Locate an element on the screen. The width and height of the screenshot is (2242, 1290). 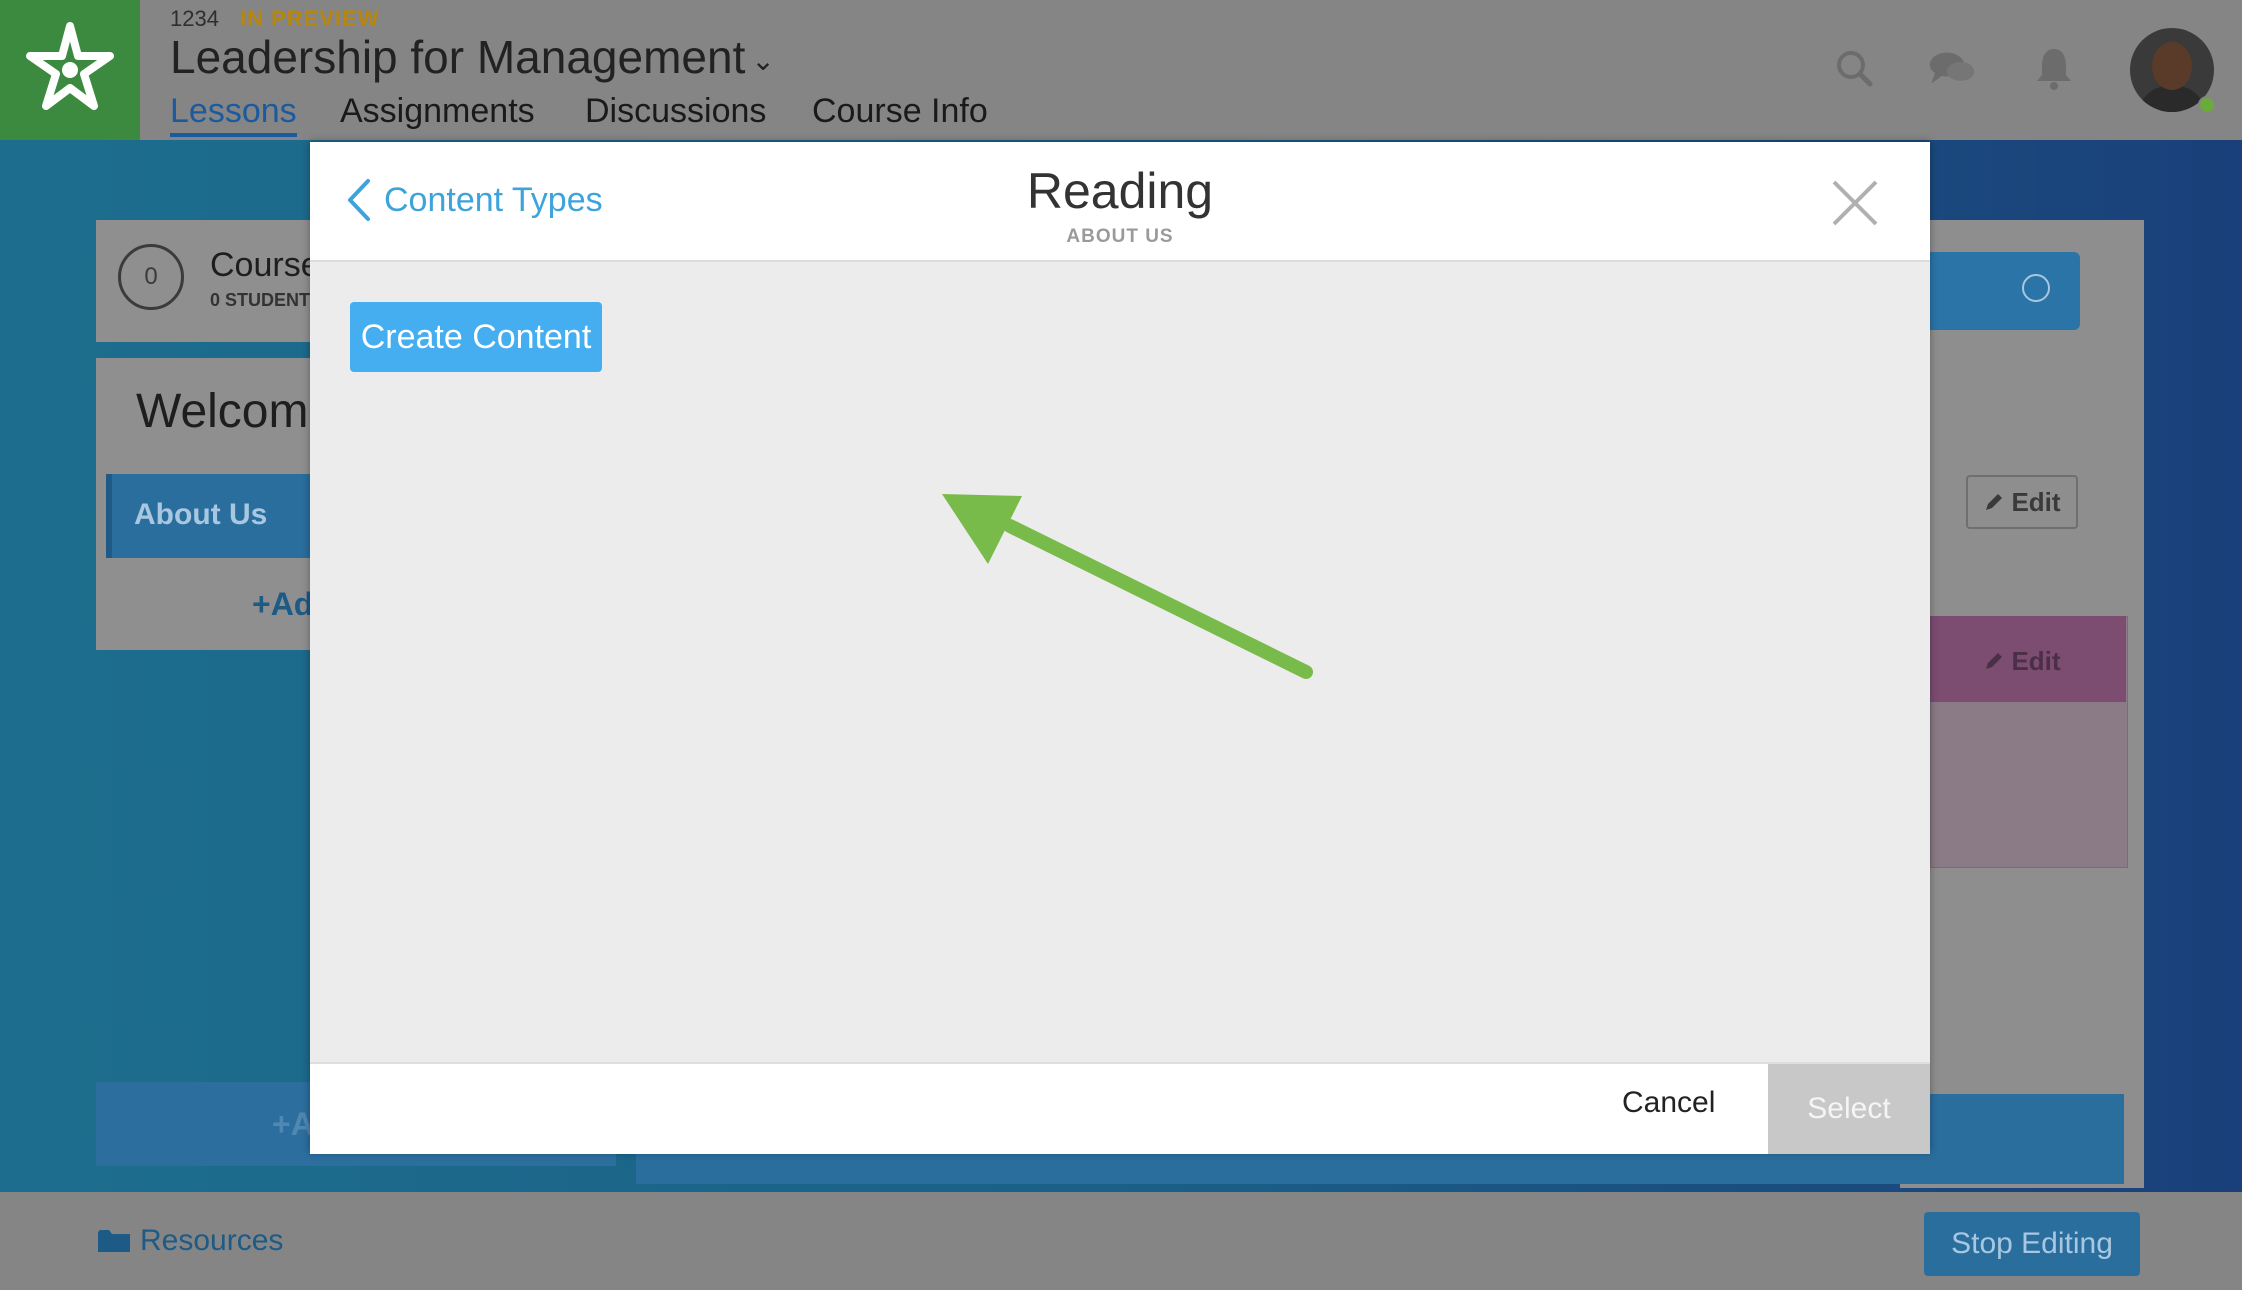
modal-header: Content Types Reading ABOUT US is located at coordinates (1120, 202).